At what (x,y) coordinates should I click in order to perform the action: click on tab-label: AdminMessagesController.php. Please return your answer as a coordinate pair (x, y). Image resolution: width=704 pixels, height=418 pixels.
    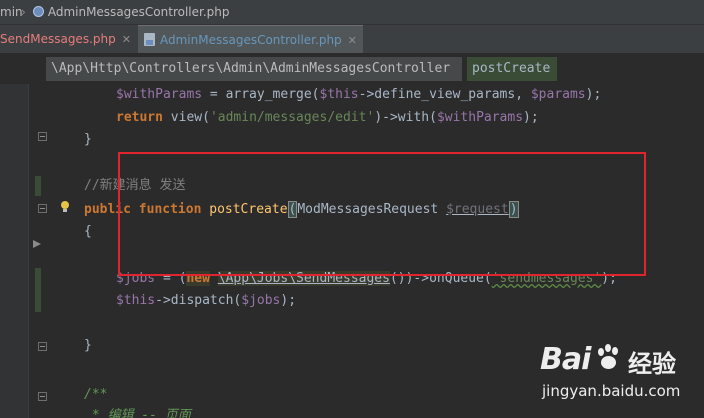
    Looking at the image, I should click on (251, 40).